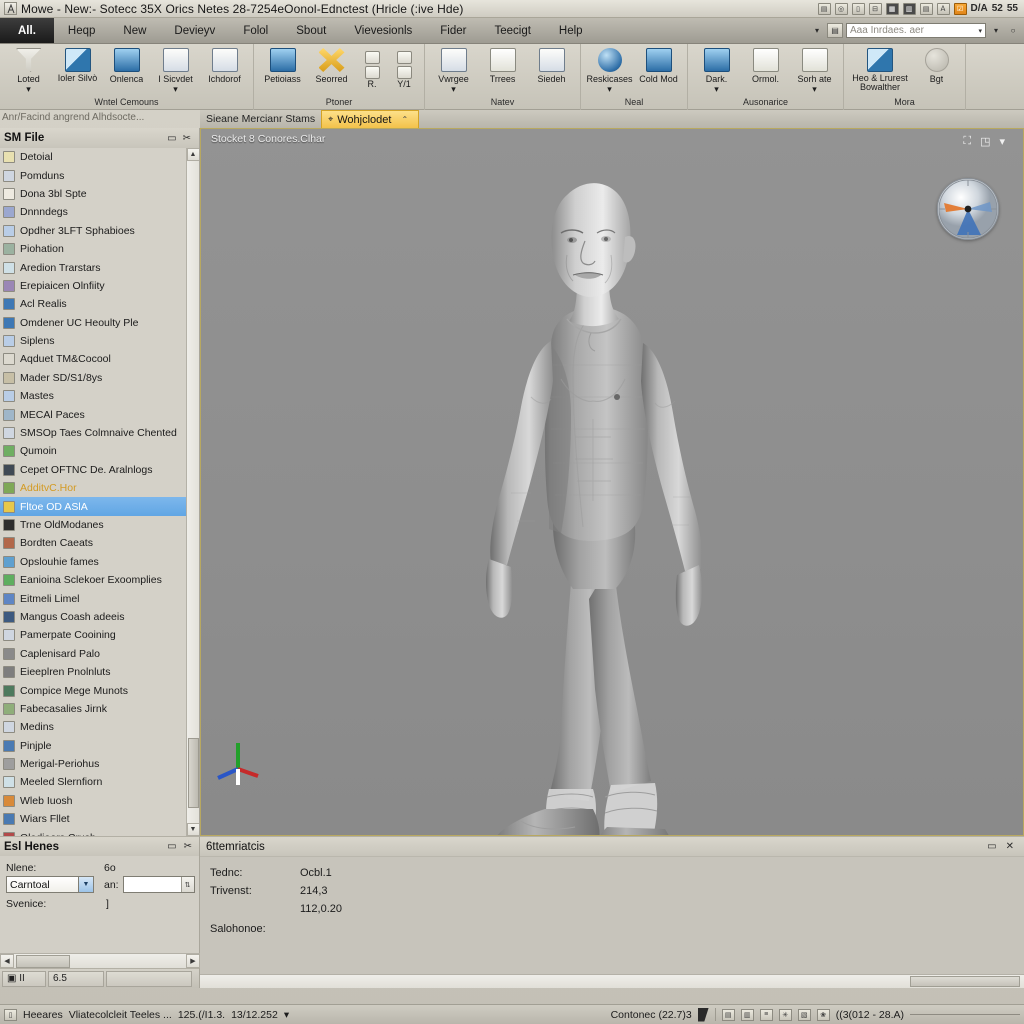 This screenshot has width=1024, height=1024. What do you see at coordinates (609, 69) in the screenshot?
I see `ribbon-button-reskicases: Reskicases ▾` at bounding box center [609, 69].